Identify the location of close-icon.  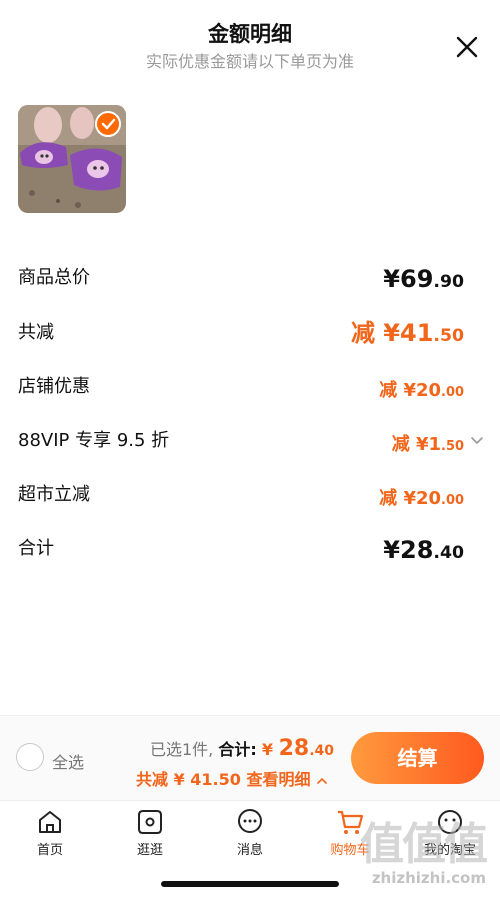
(467, 47).